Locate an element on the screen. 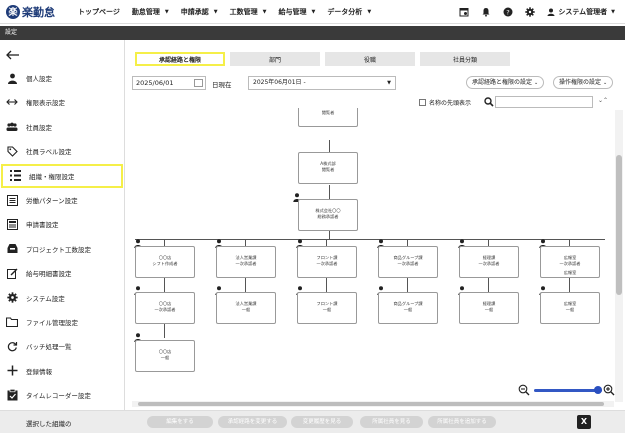 The image size is (625, 433). page-section-bar: 設定 is located at coordinates (312, 33).